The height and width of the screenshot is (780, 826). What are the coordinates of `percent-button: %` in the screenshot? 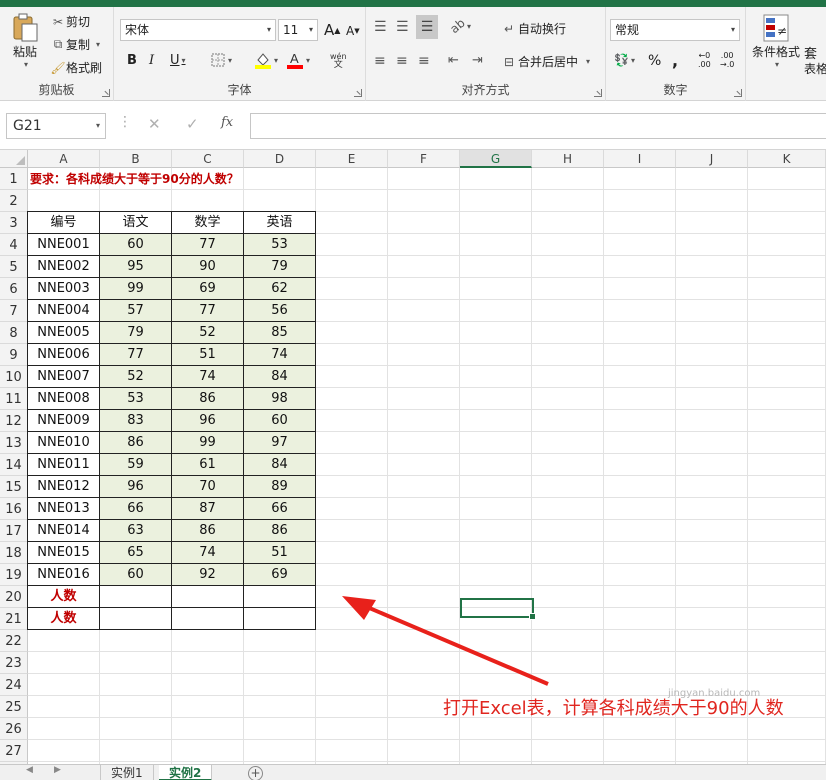 It's located at (654, 61).